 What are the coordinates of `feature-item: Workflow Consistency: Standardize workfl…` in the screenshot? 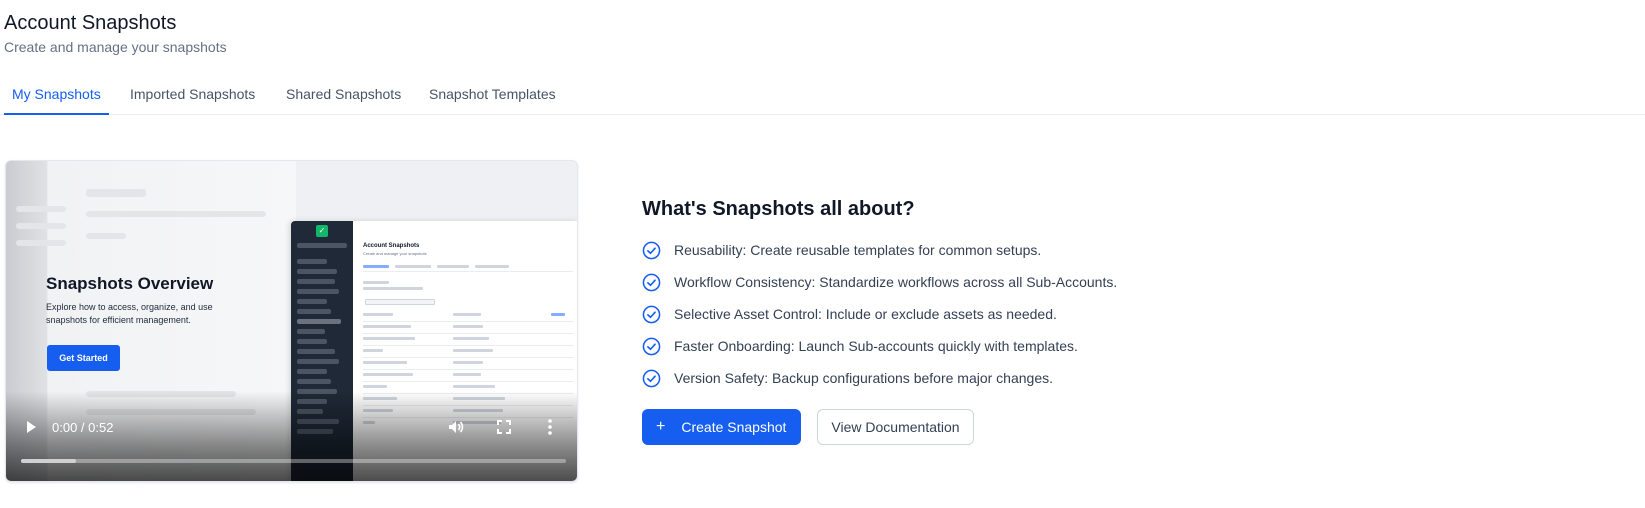 It's located at (879, 282).